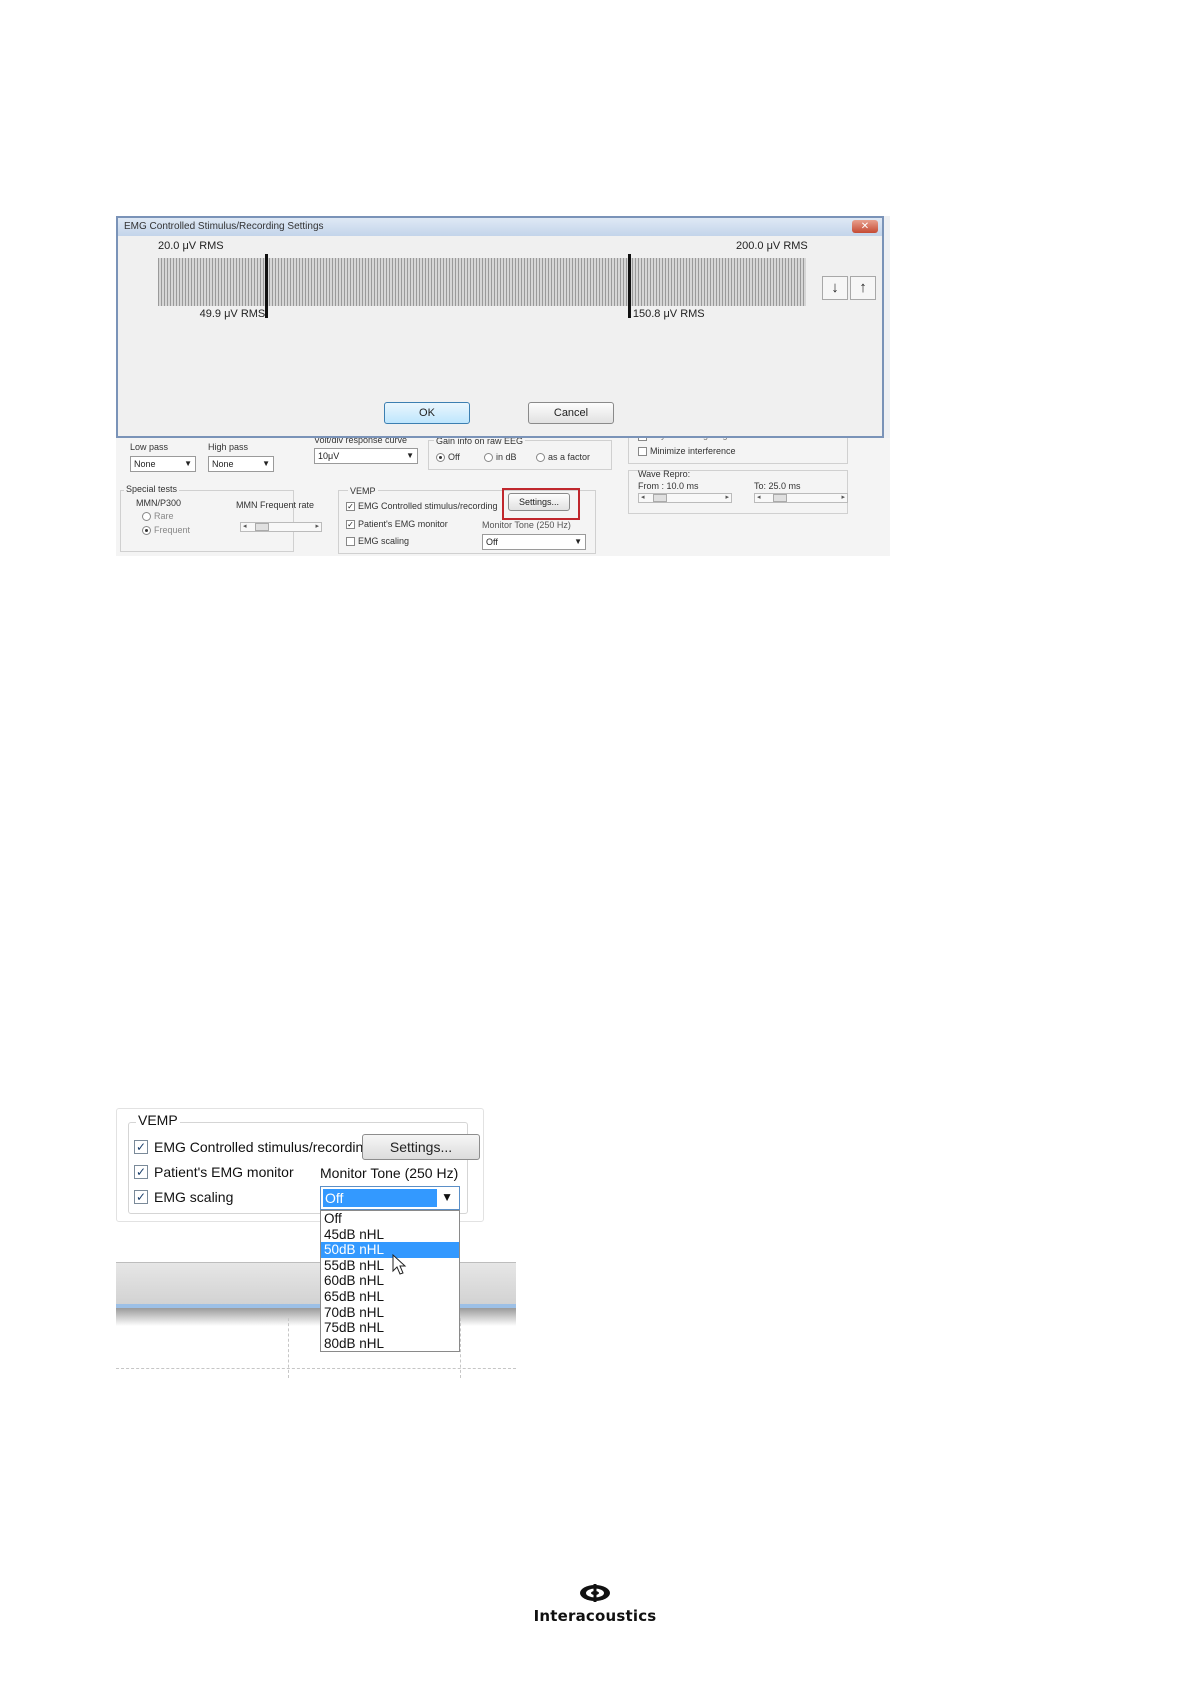 The height and width of the screenshot is (1684, 1191). What do you see at coordinates (668, 486) in the screenshot?
I see `wave-from-label: From : 10.0 ms` at bounding box center [668, 486].